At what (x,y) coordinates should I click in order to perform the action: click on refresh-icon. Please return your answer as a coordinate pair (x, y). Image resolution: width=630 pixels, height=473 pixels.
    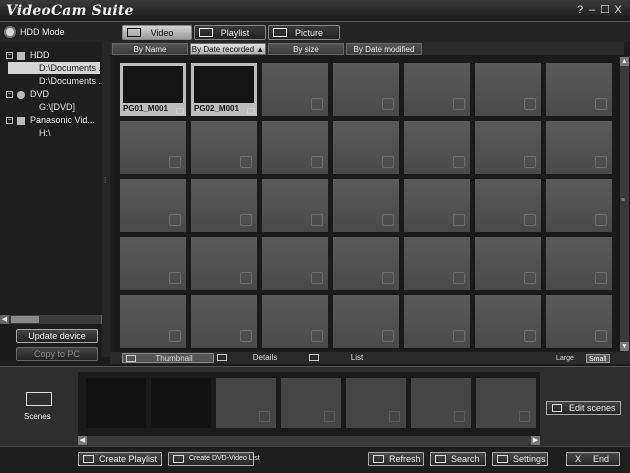
    Looking at the image, I should click on (378, 459).